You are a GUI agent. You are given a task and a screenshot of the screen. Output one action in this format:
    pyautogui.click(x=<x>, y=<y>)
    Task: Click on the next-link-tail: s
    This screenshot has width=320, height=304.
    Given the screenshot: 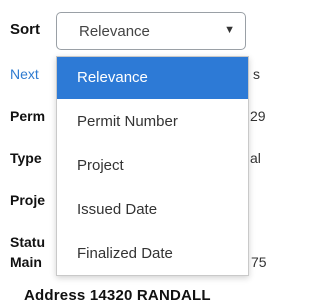 What is the action you would take?
    pyautogui.click(x=256, y=74)
    